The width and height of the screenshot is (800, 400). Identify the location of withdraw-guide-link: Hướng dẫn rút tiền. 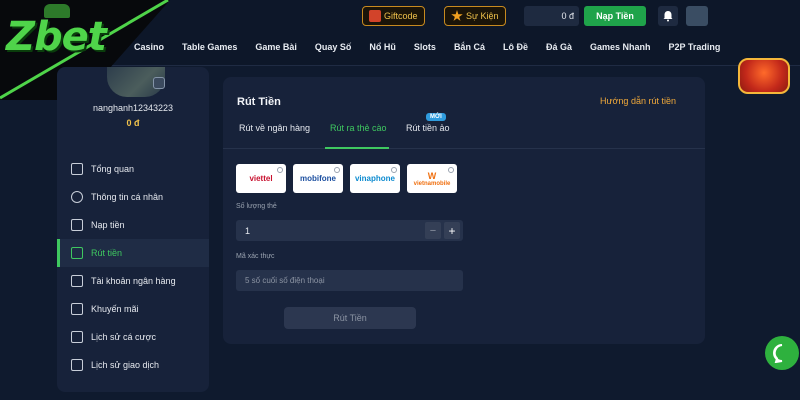
(638, 101).